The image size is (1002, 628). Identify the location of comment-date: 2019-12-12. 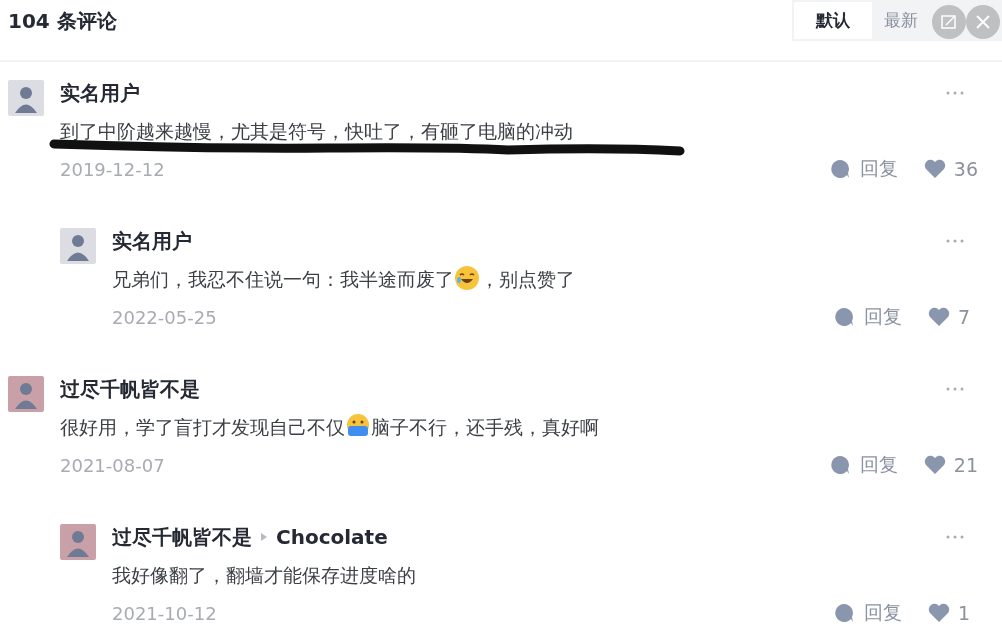
(112, 169).